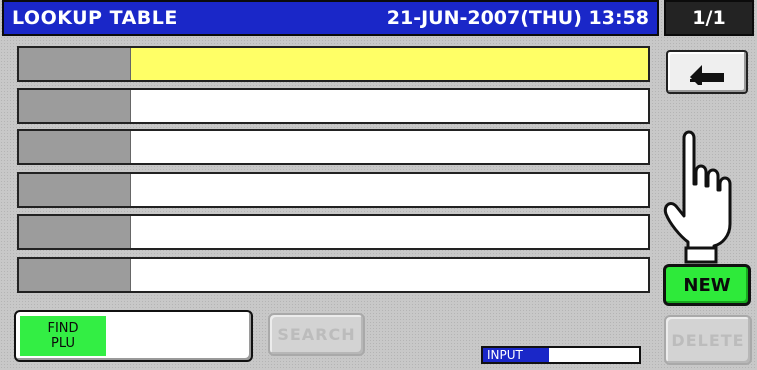  I want to click on page-counter: 1/1, so click(709, 18).